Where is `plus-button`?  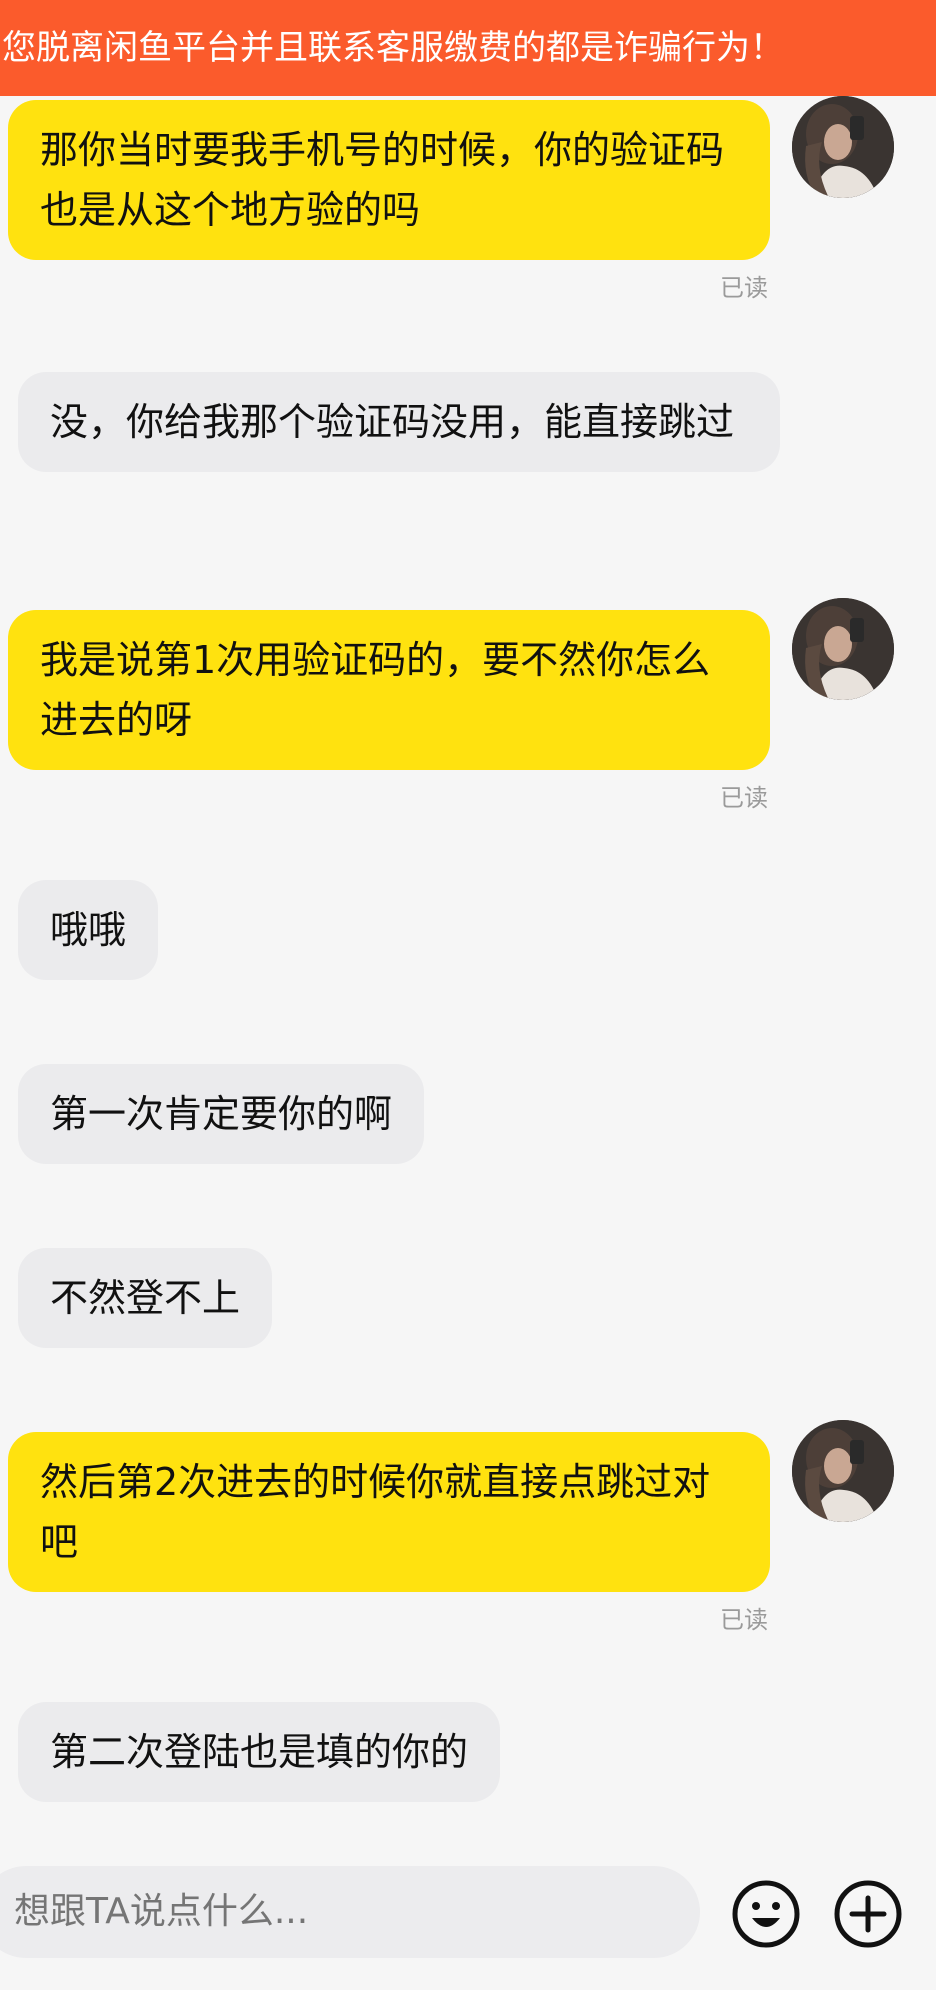
plus-button is located at coordinates (868, 1914).